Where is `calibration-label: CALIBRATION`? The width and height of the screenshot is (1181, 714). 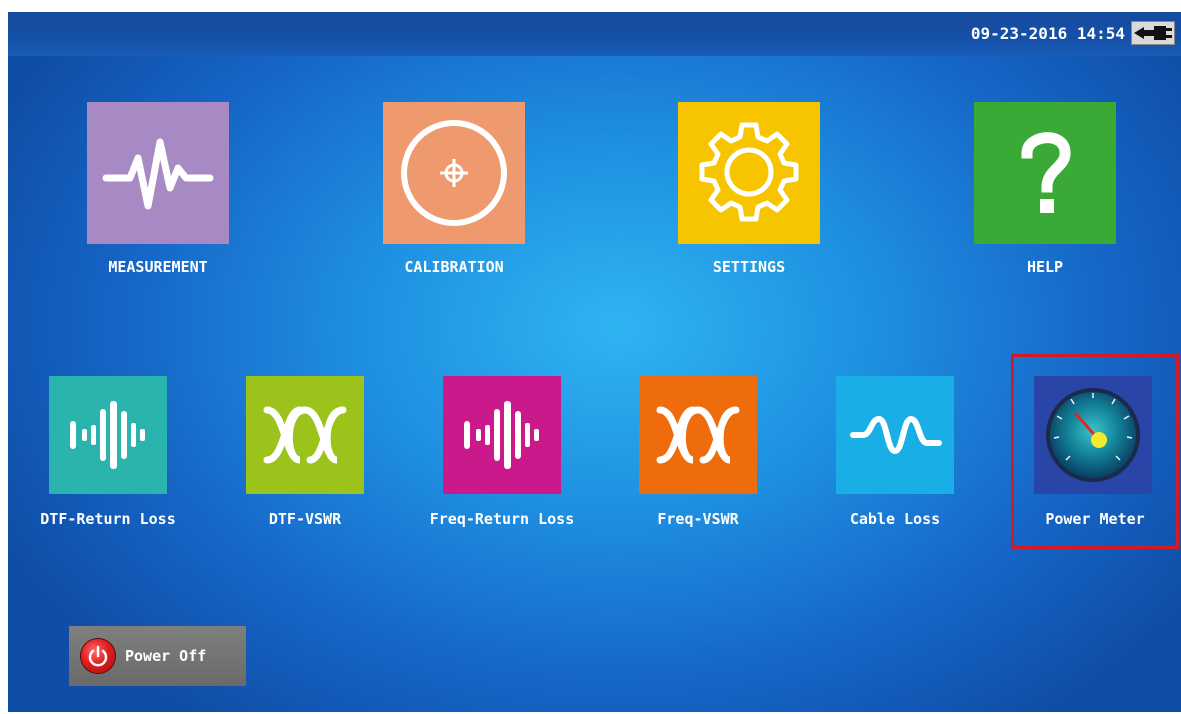
calibration-label: CALIBRATION is located at coordinates (454, 267).